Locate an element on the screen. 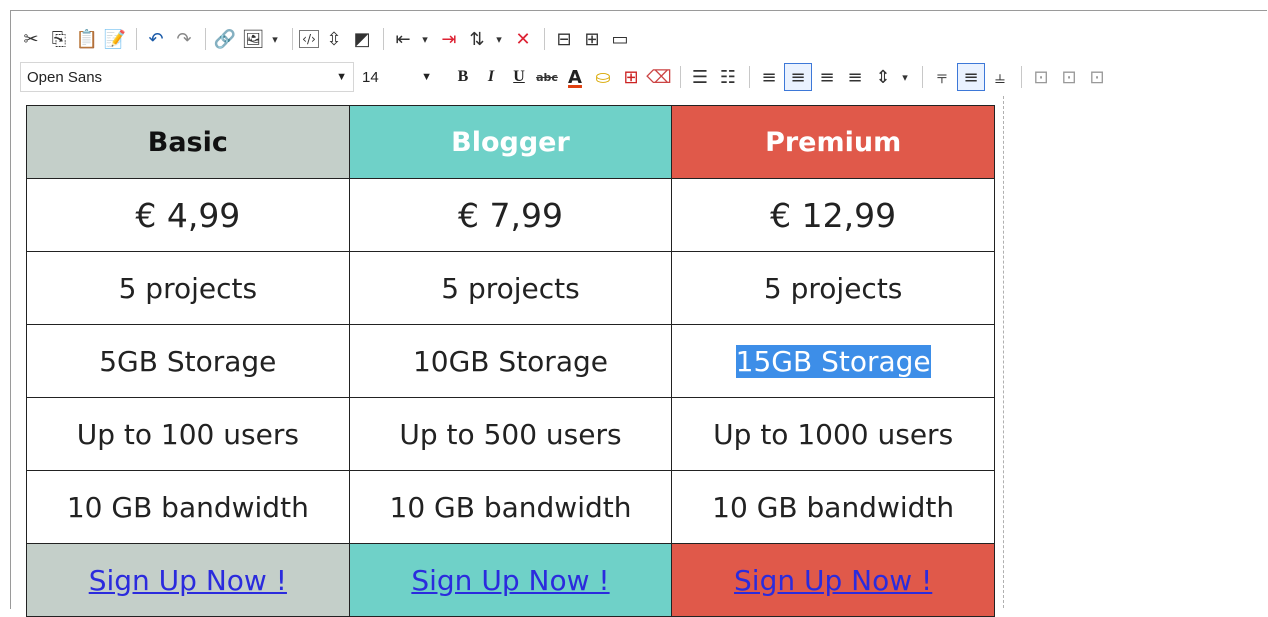 The image size is (1268, 617). signup-cell-blogger: Sign Up Now ! is located at coordinates (510, 580).